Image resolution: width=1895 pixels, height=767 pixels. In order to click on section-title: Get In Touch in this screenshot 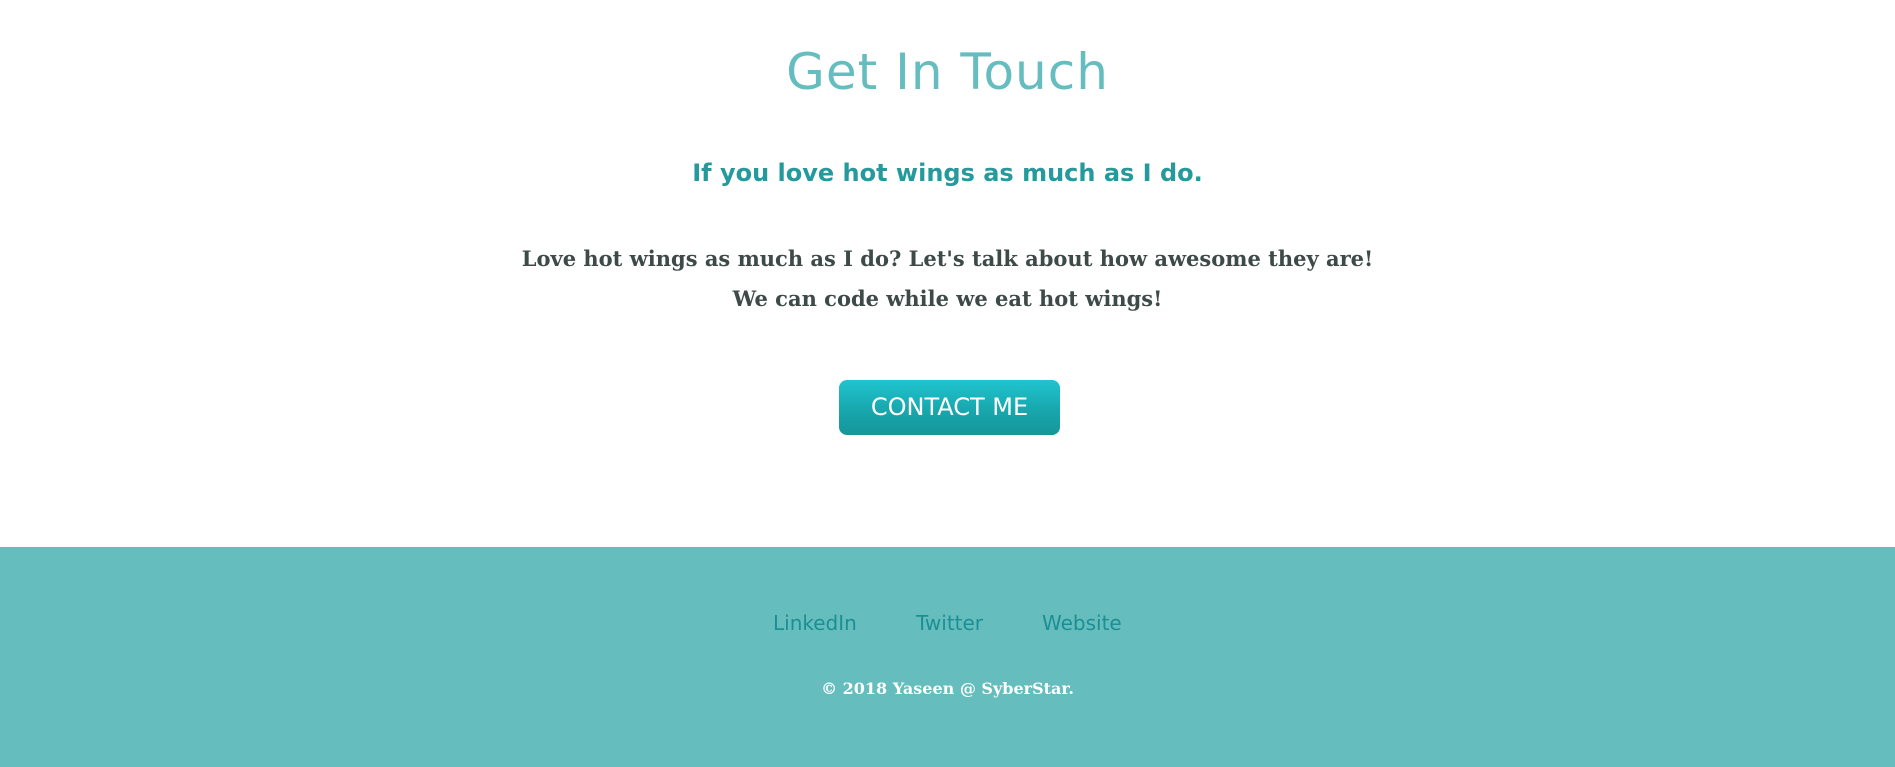, I will do `click(947, 72)`.